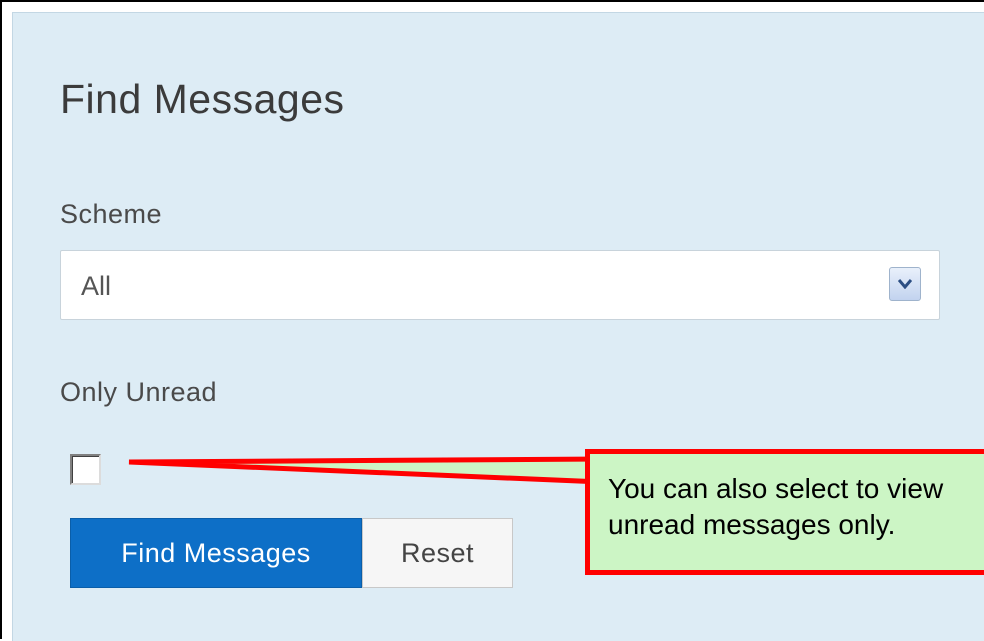  What do you see at coordinates (500, 285) in the screenshot?
I see `scheme-select: All` at bounding box center [500, 285].